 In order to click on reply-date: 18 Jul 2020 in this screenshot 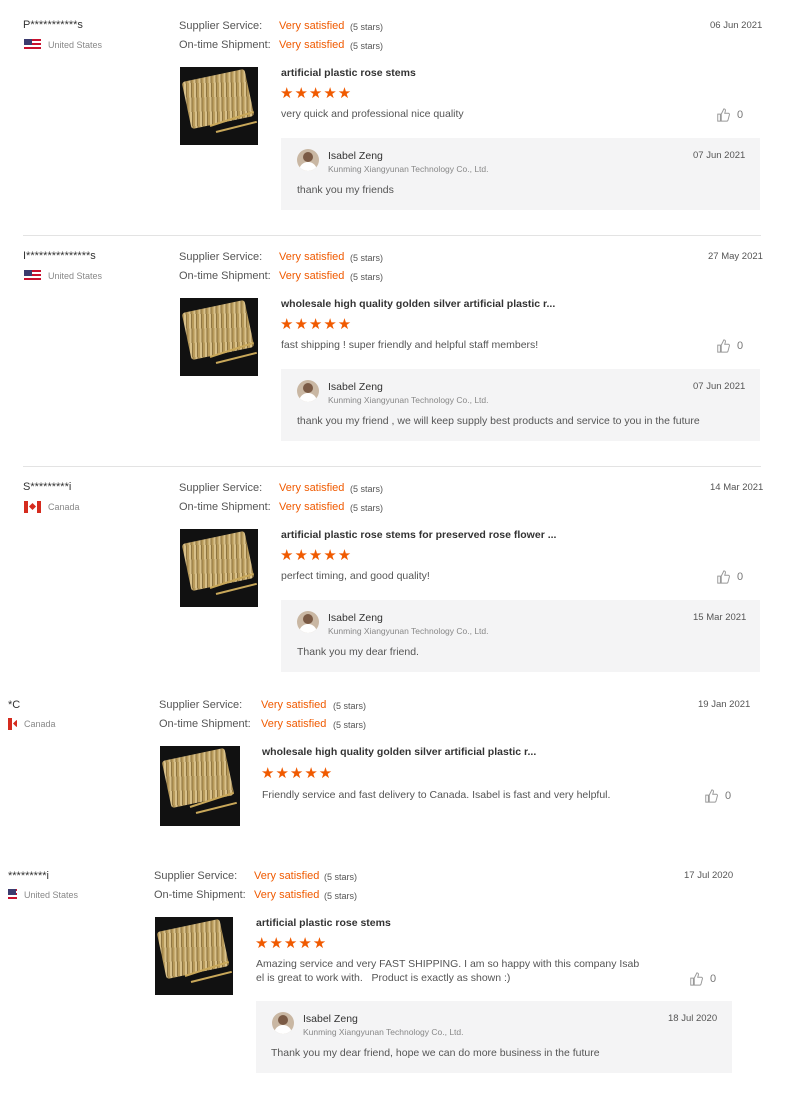, I will do `click(693, 1018)`.